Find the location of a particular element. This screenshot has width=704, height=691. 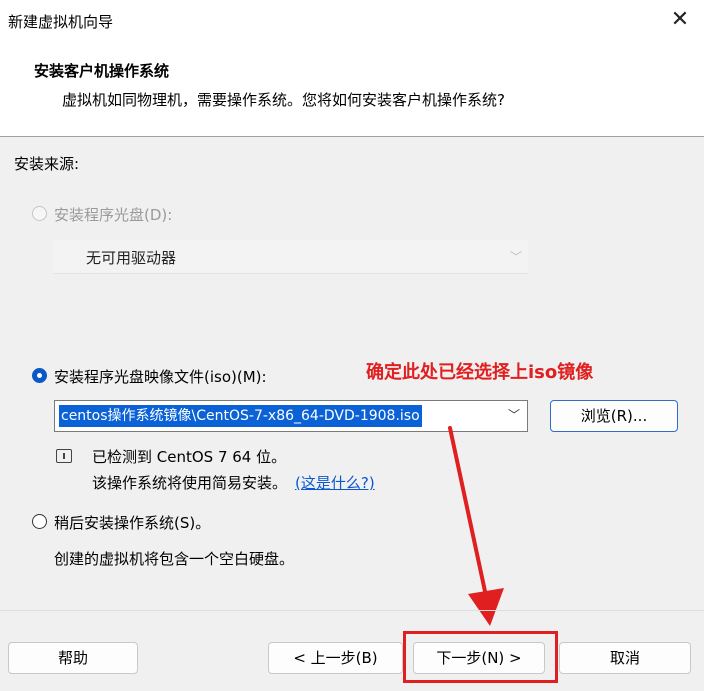

footer-divider is located at coordinates (352, 610).